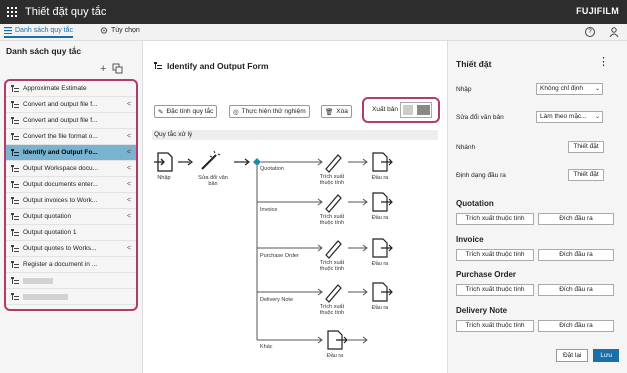  I want to click on branch-label: Invoice, so click(269, 210).